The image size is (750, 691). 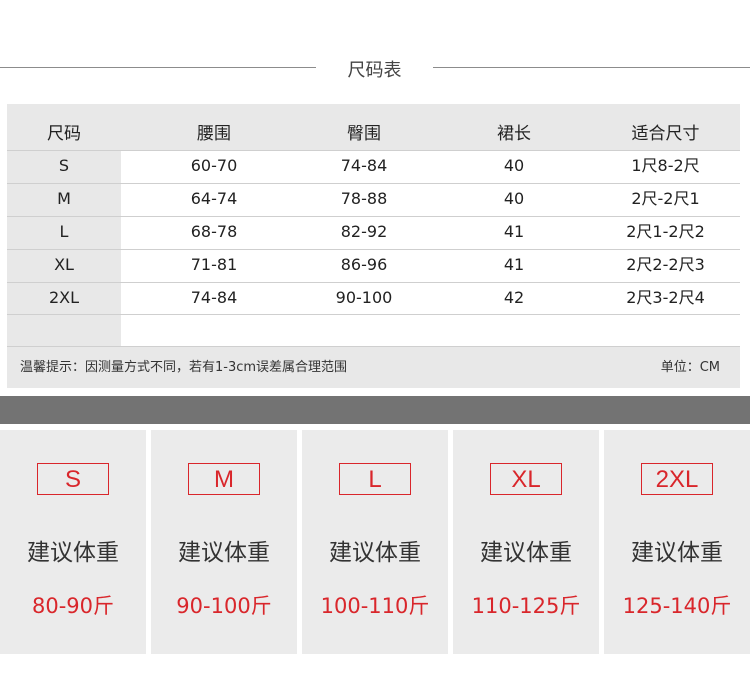 I want to click on cell-size: XL, so click(x=64, y=264).